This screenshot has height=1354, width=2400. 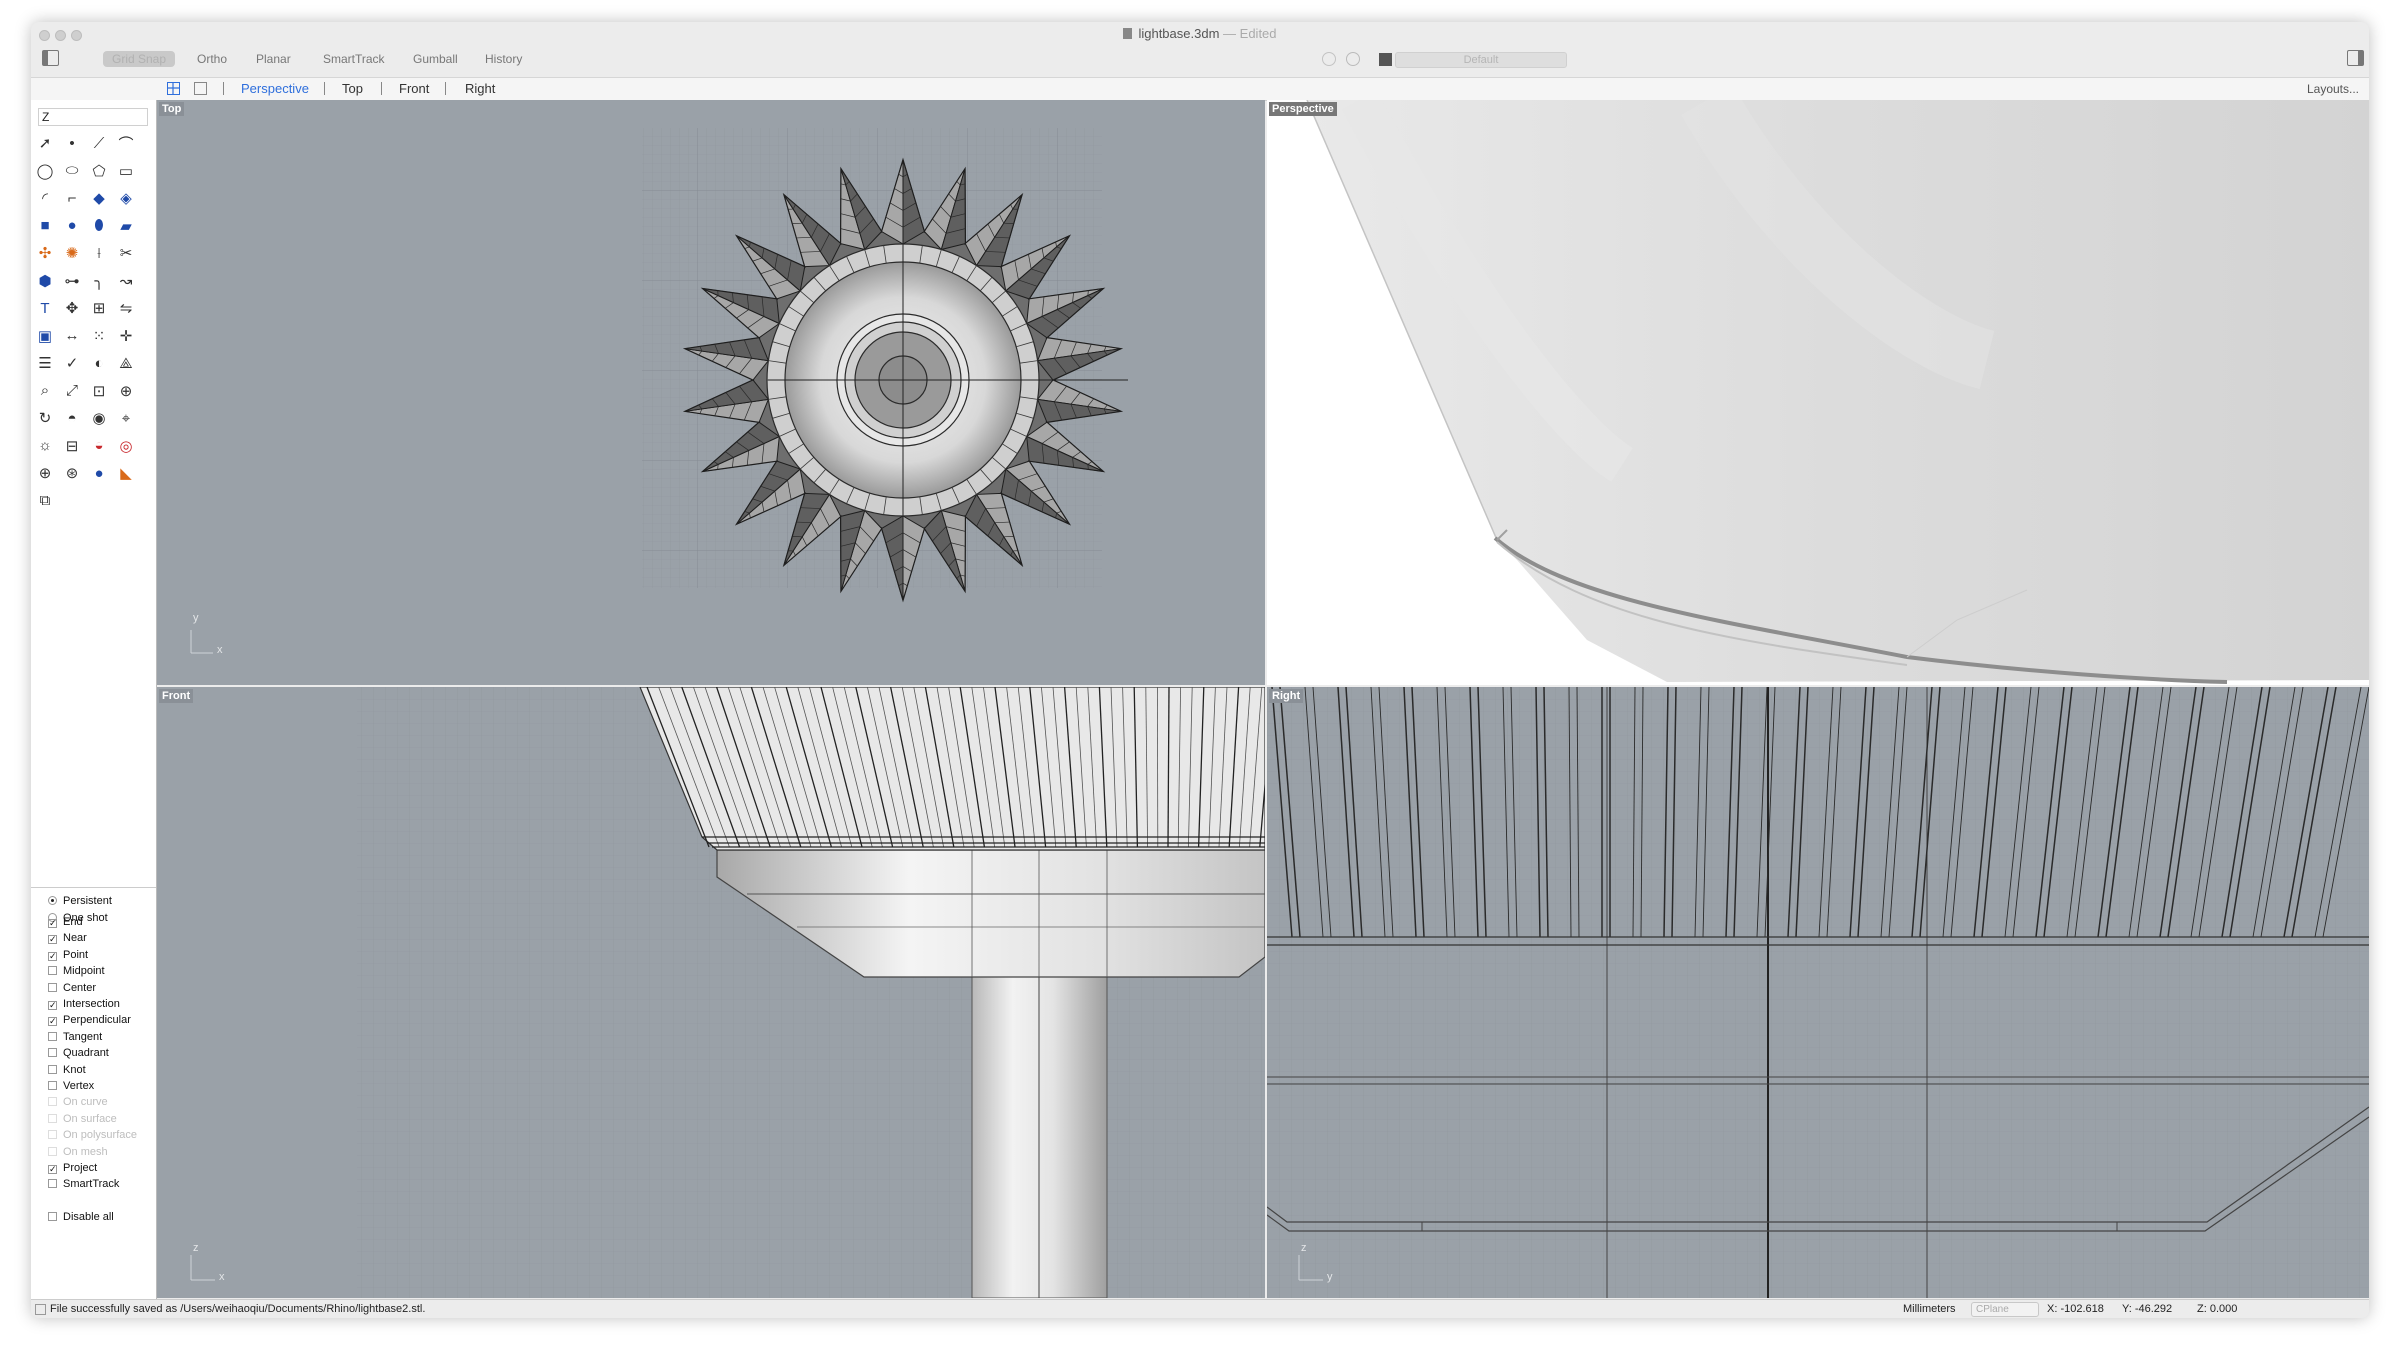 What do you see at coordinates (1353, 59) in the screenshot?
I see `viewport-options-icon` at bounding box center [1353, 59].